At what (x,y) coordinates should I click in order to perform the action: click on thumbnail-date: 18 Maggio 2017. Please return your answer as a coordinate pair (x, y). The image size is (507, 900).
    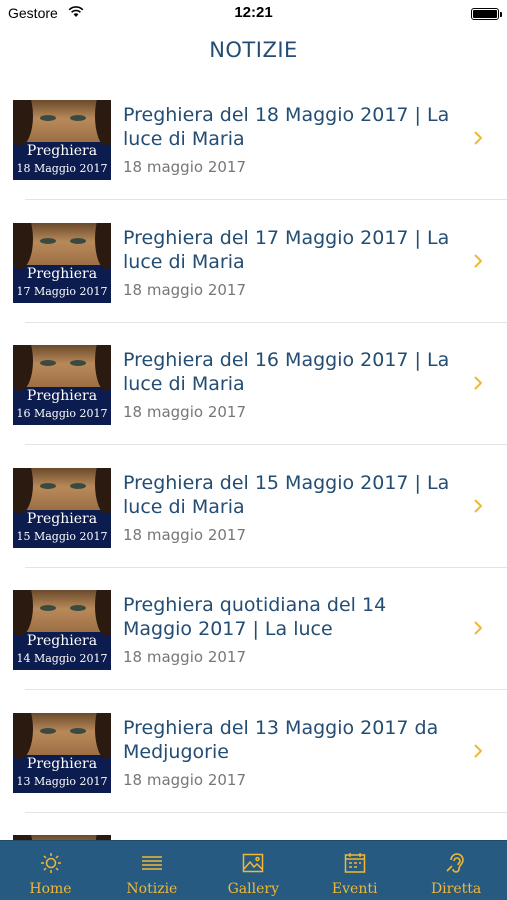
    Looking at the image, I should click on (62, 168).